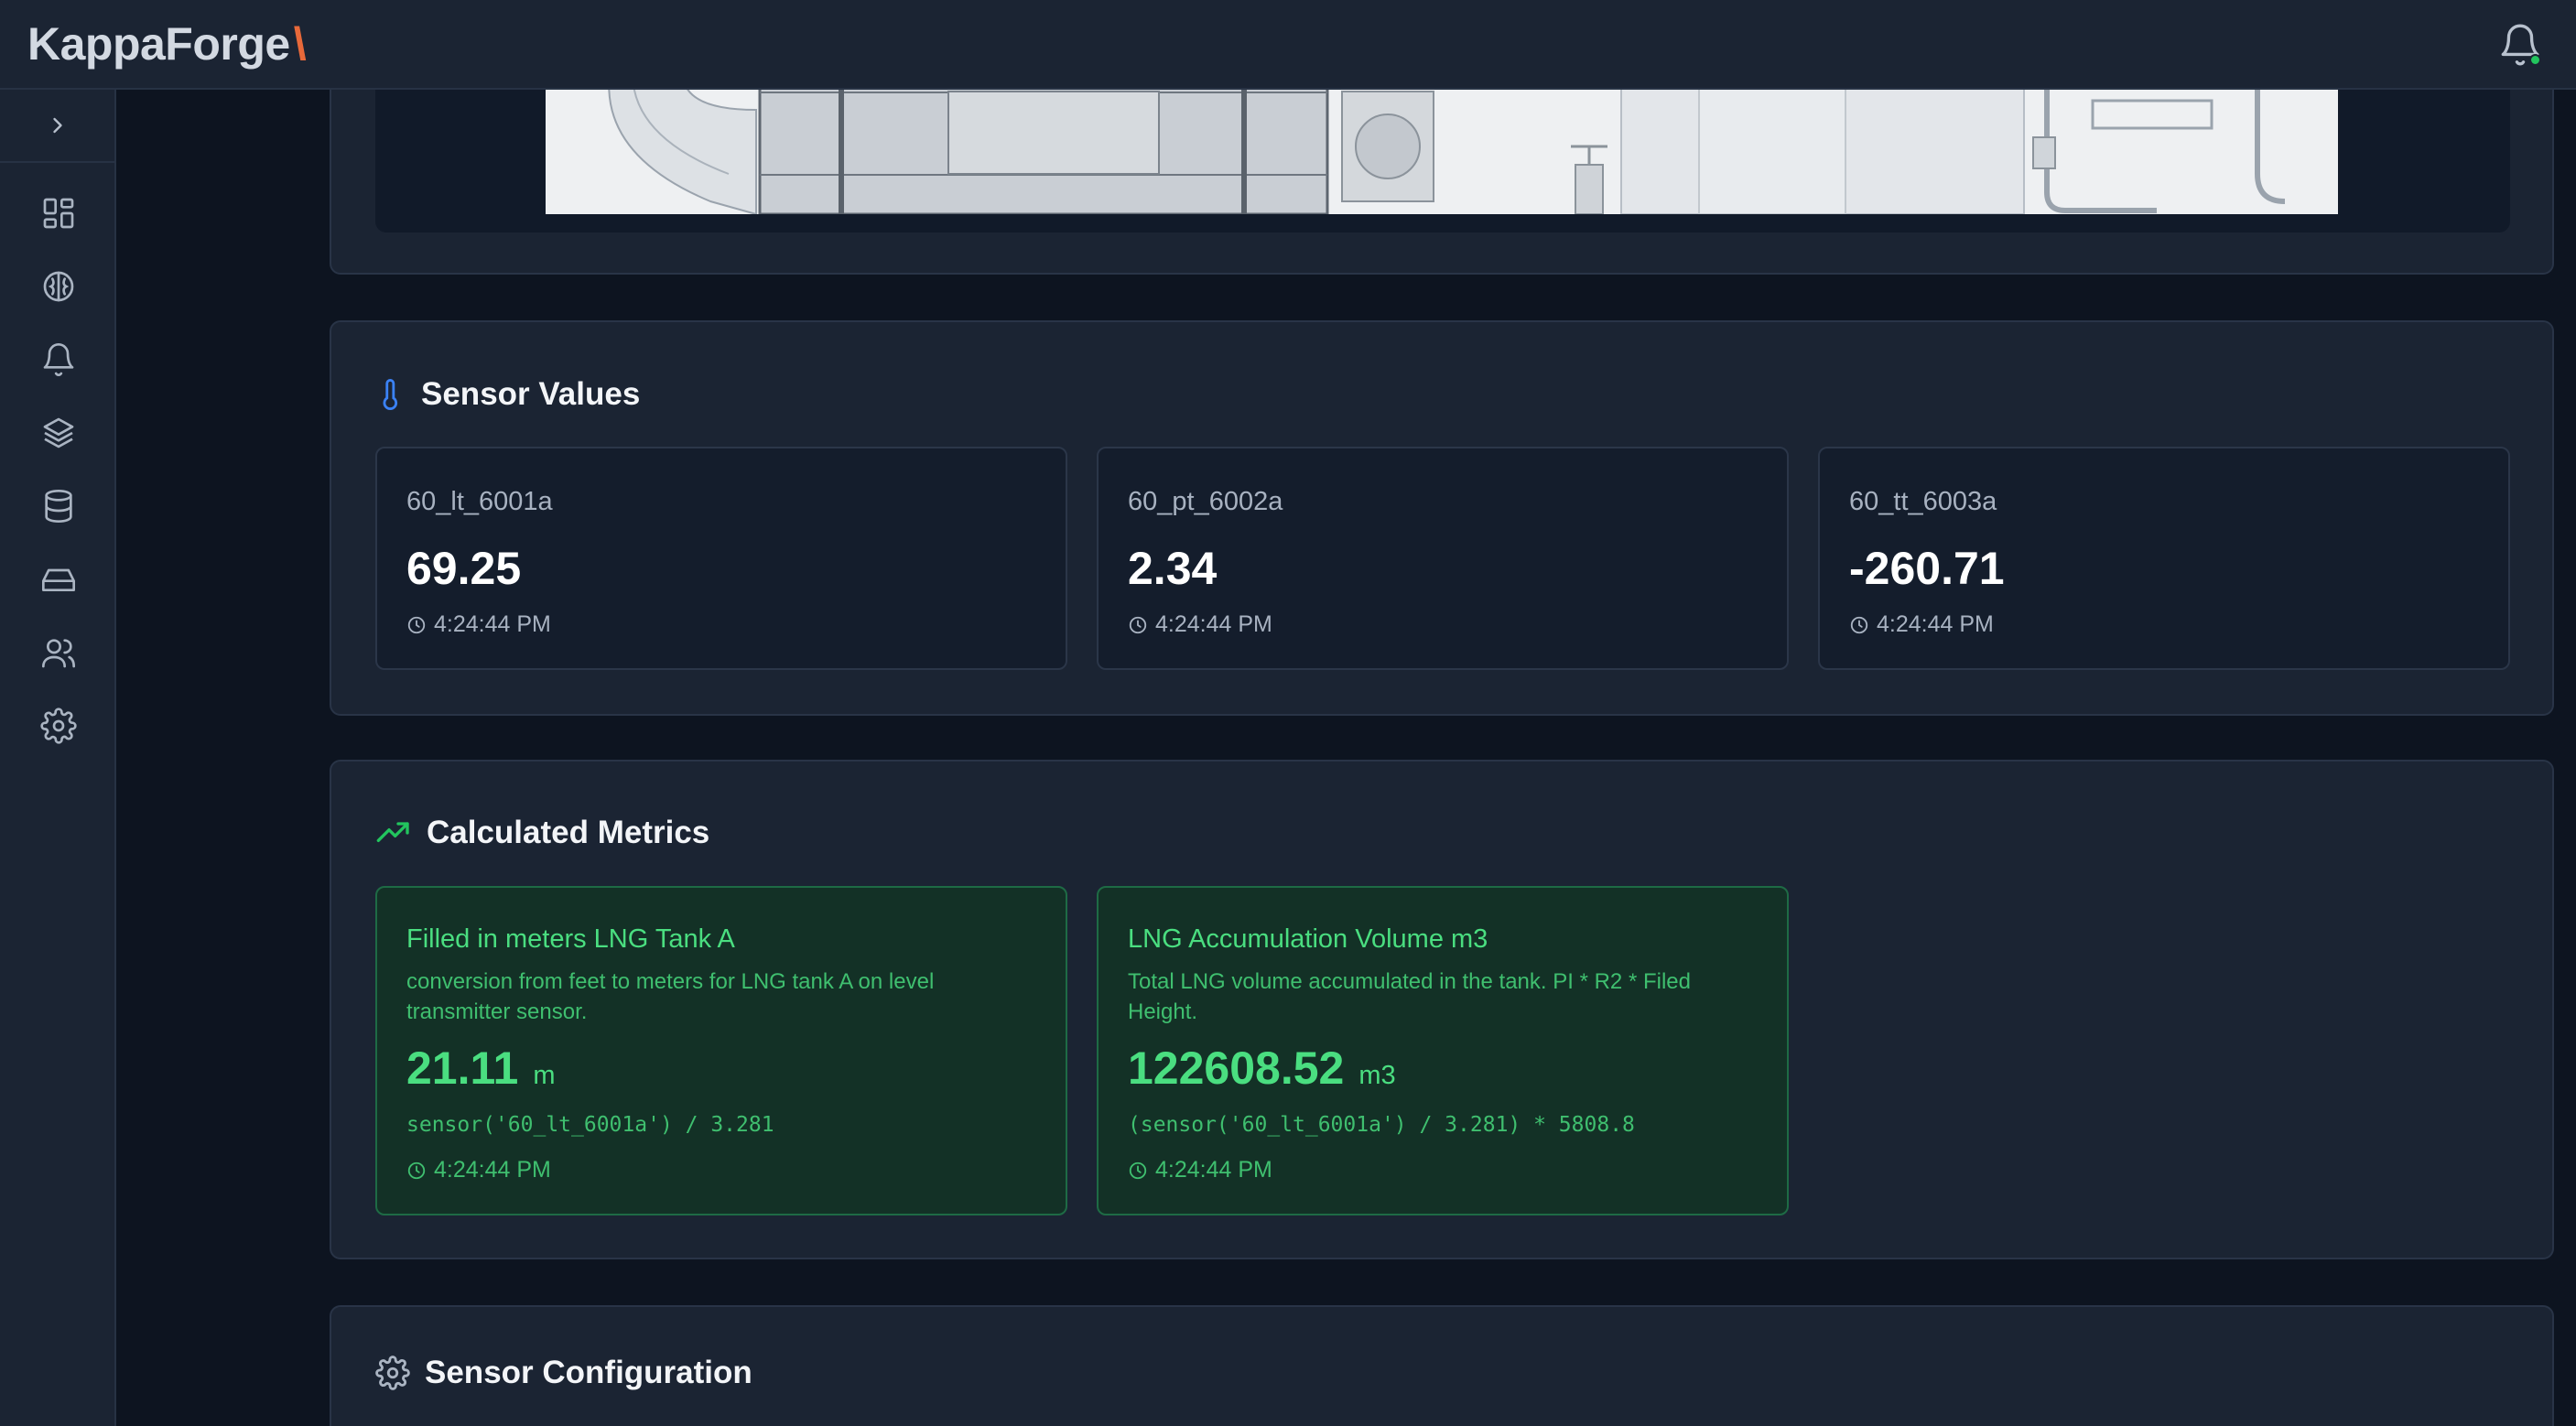 The image size is (2576, 1426). I want to click on asset-image-card, so click(1442, 182).